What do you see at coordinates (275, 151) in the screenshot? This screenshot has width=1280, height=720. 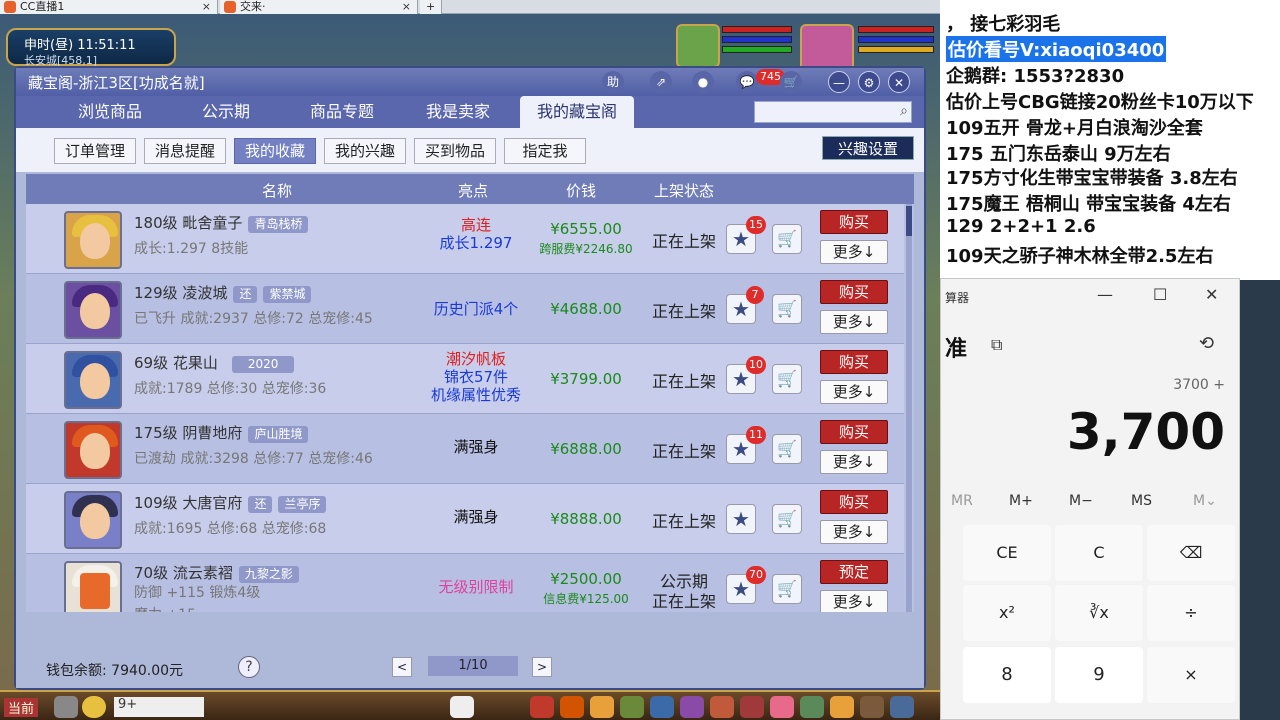 I see `my-favorites-button: 我的收藏` at bounding box center [275, 151].